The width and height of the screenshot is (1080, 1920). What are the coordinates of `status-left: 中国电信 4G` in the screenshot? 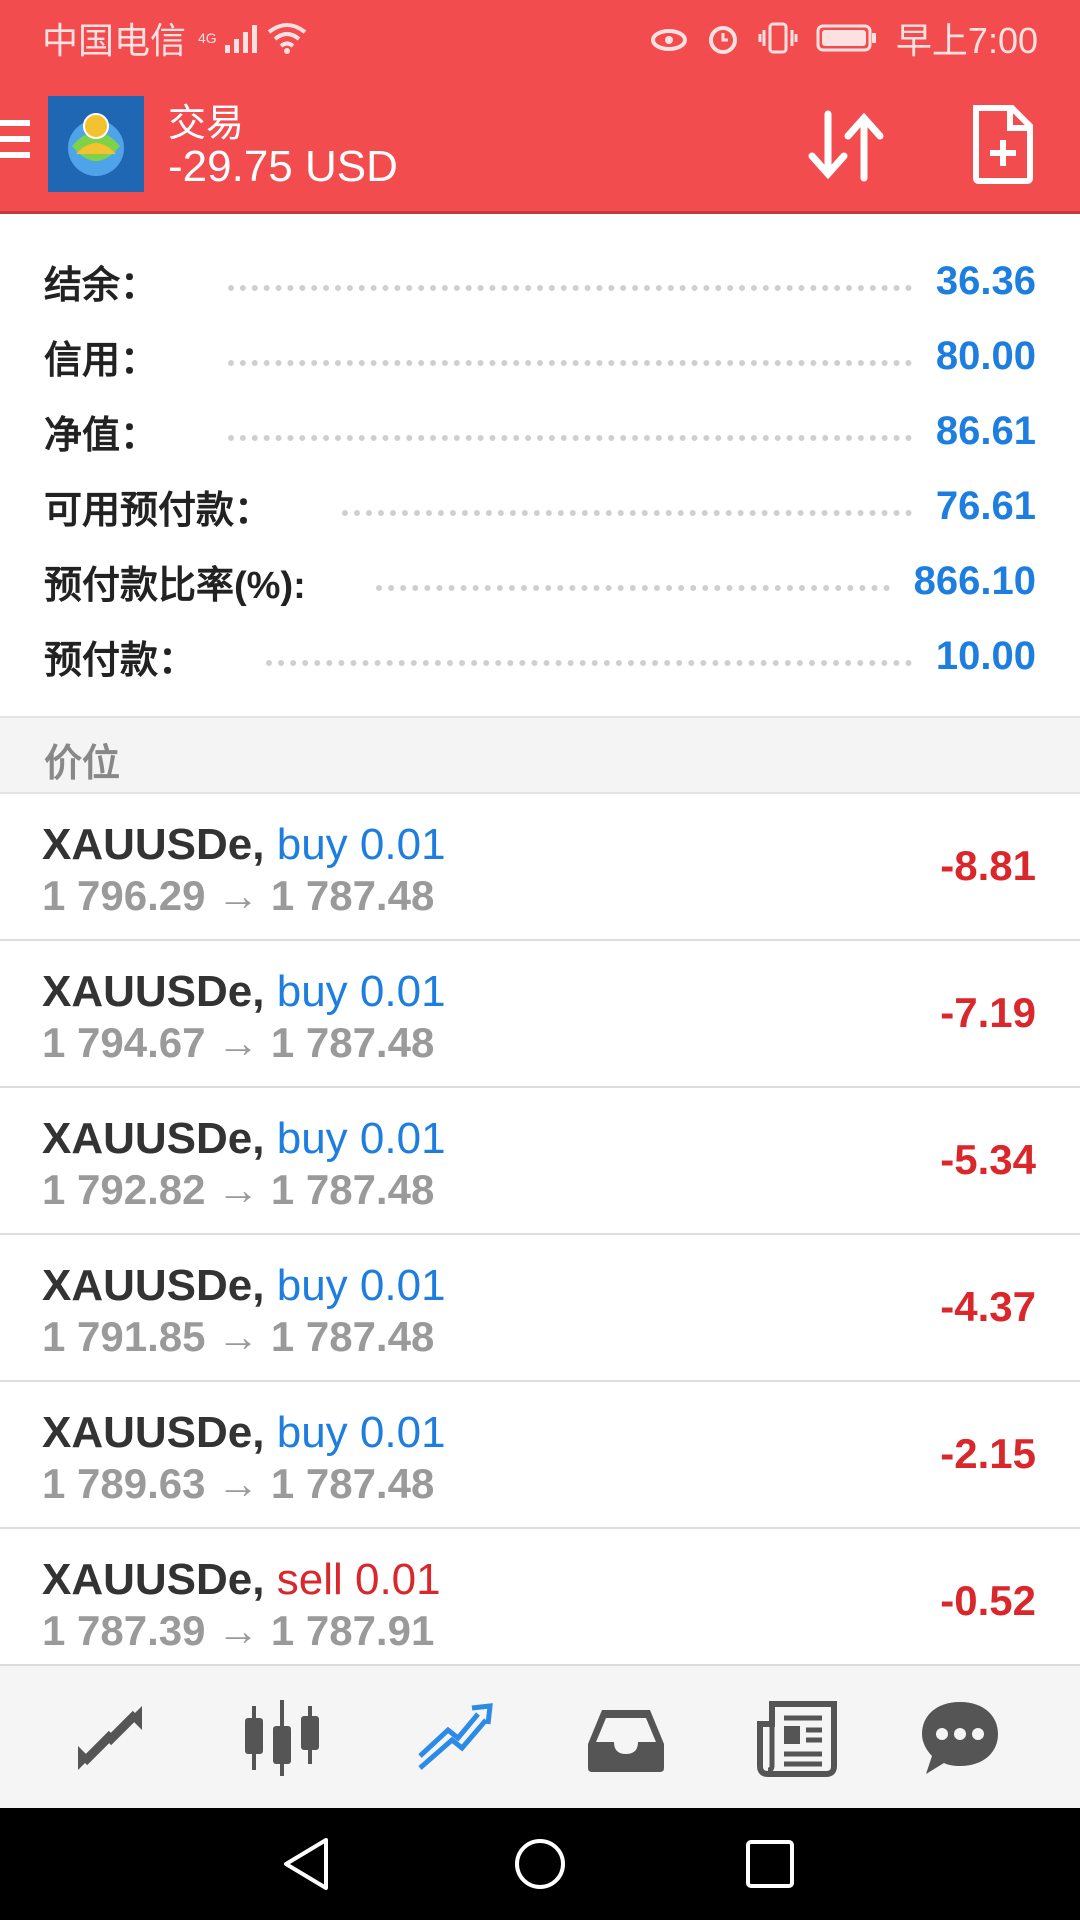 It's located at (174, 38).